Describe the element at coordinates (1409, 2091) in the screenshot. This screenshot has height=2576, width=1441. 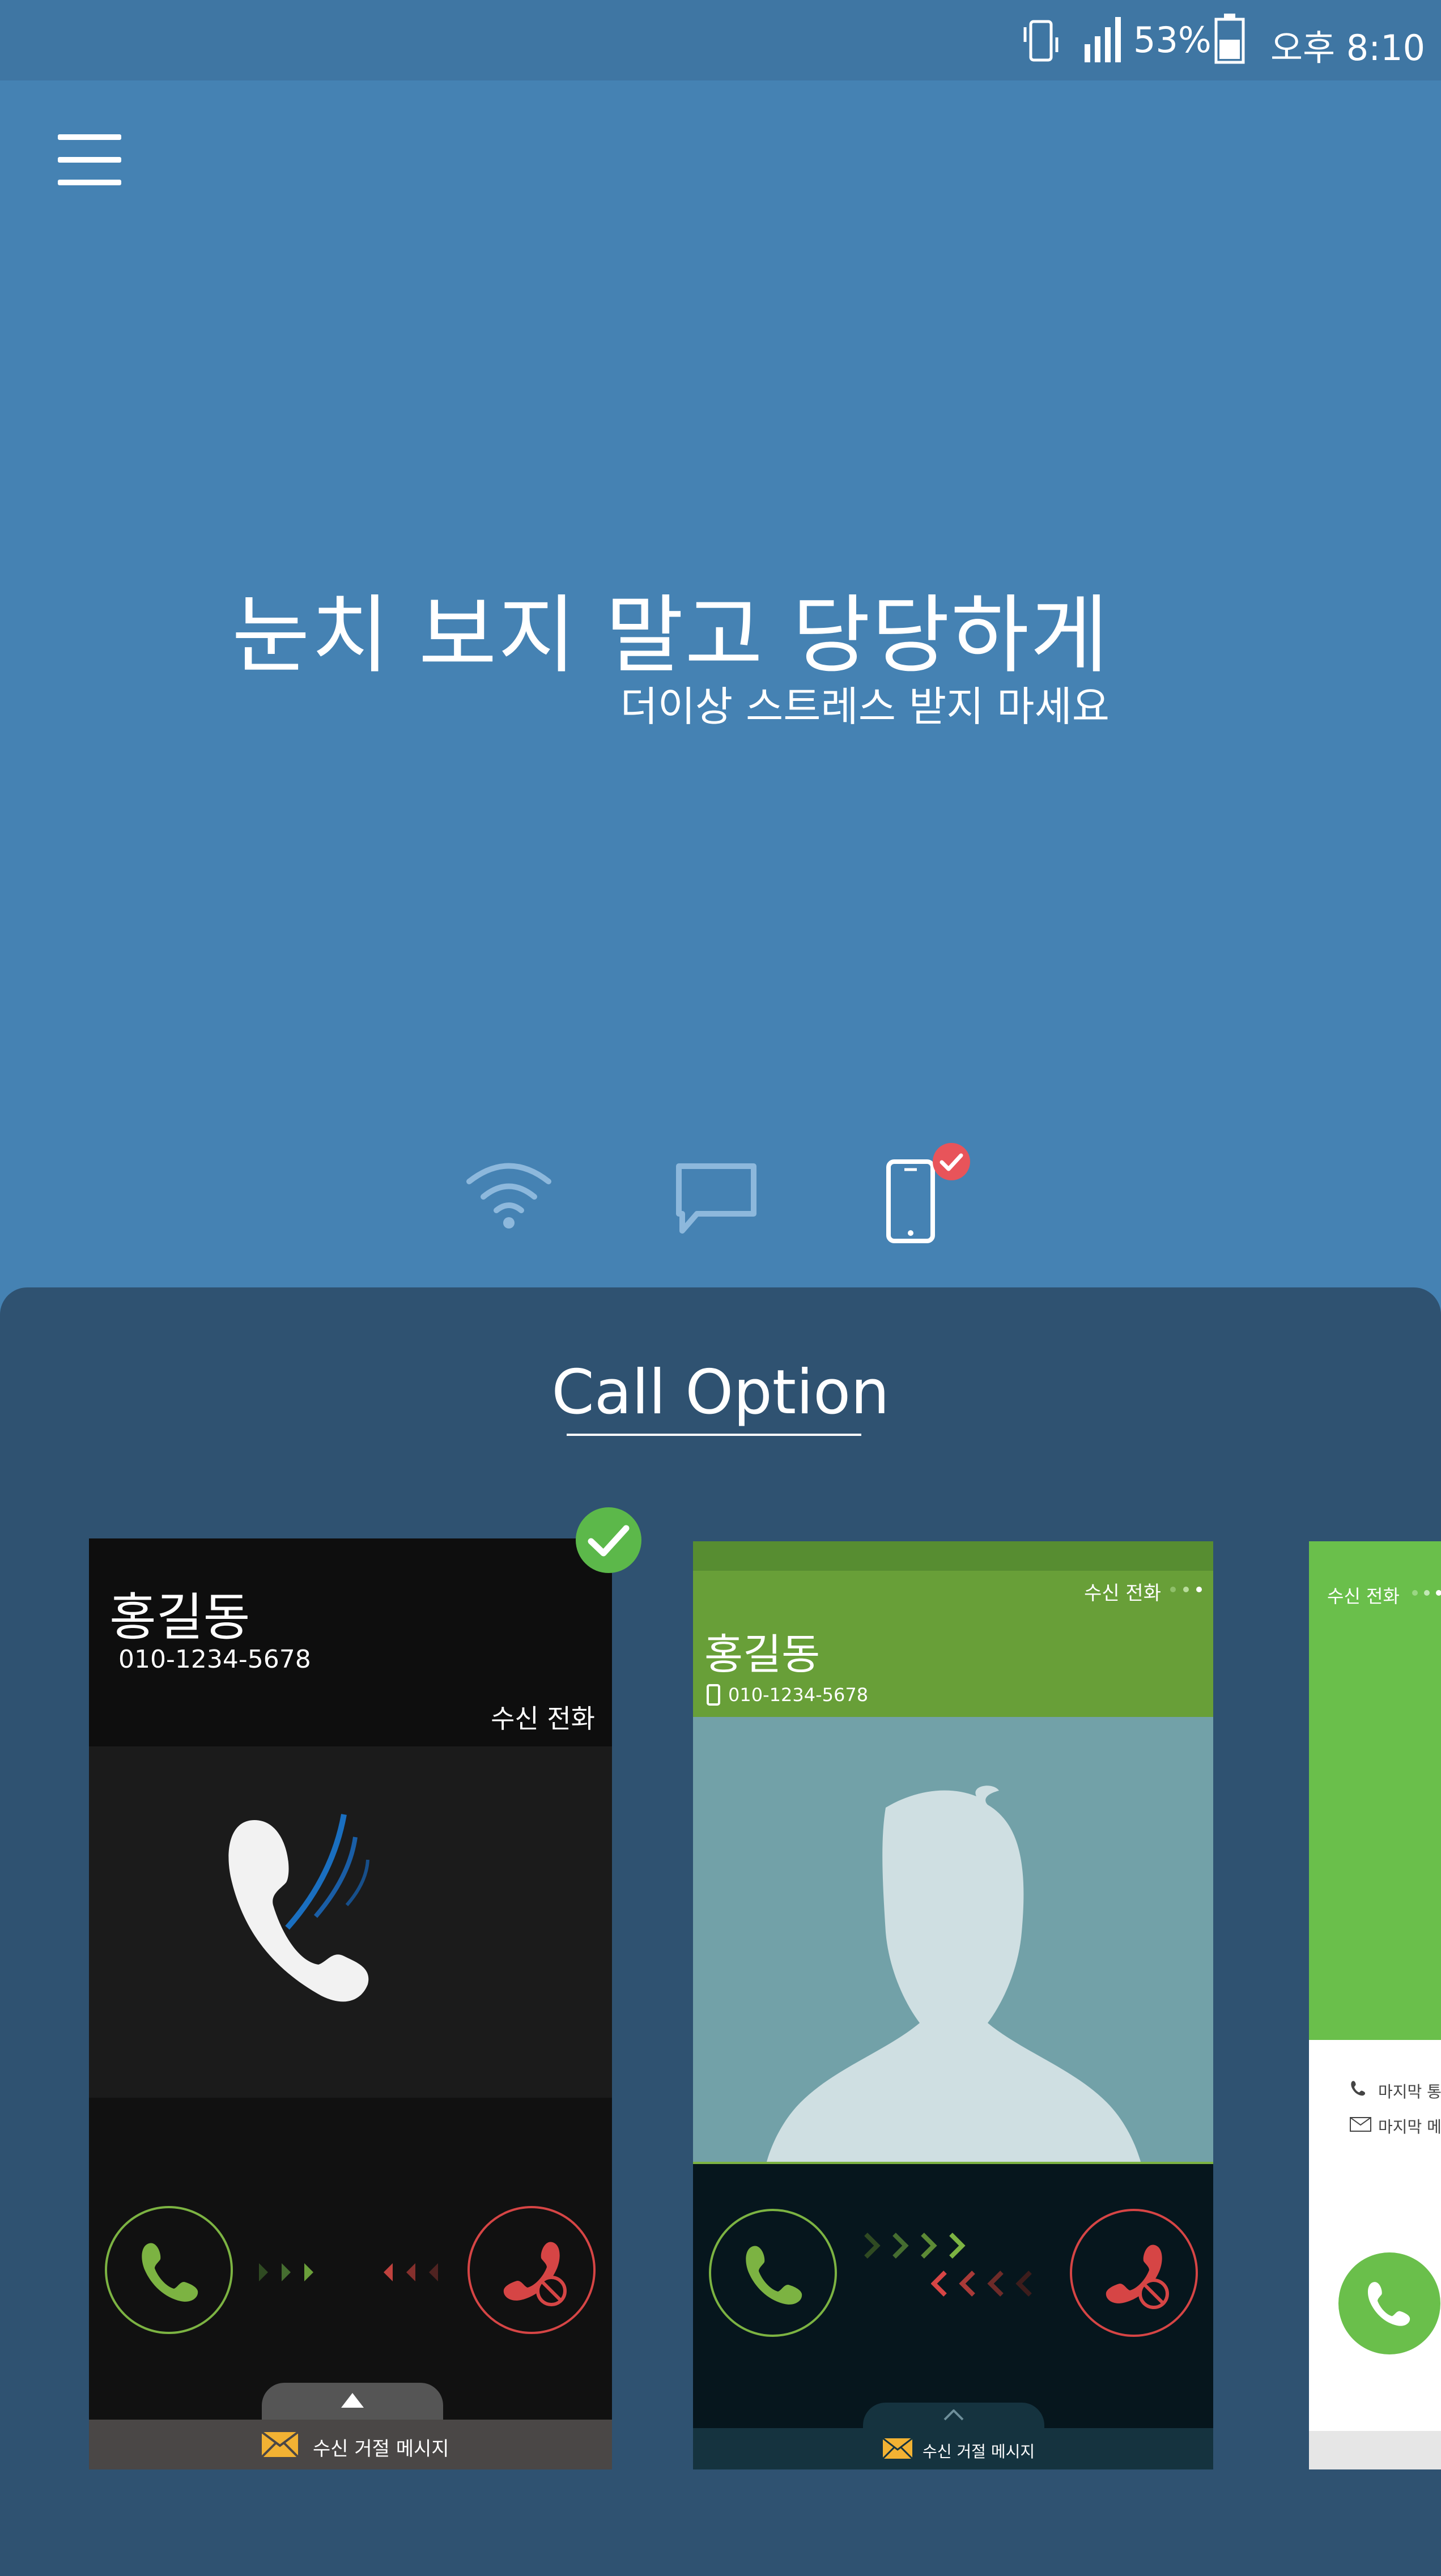
I see `last-call-label: 마지막 통` at that location.